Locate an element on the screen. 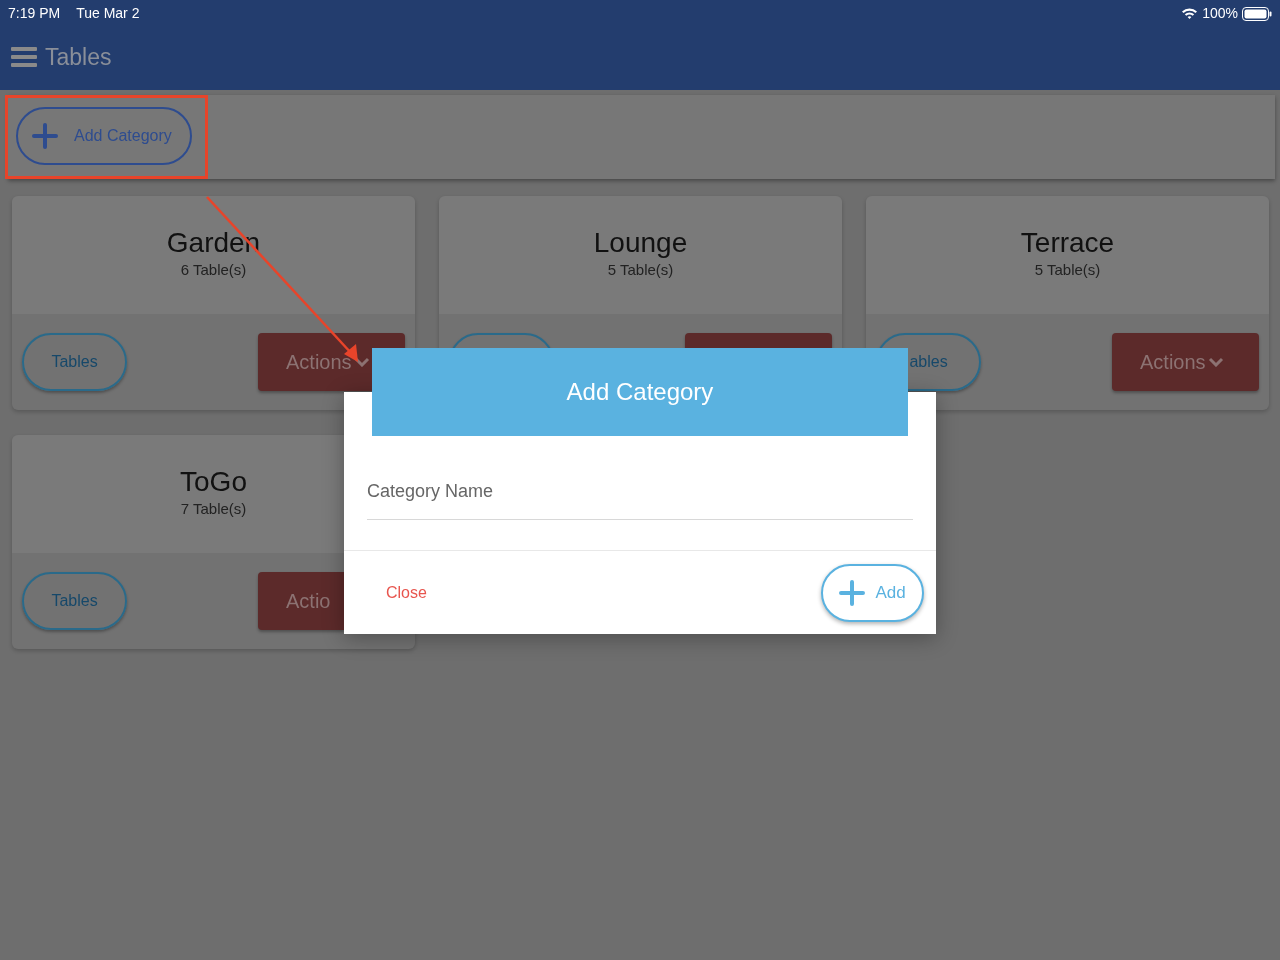 The image size is (1280, 960). battery-percent: 100% is located at coordinates (1220, 13).